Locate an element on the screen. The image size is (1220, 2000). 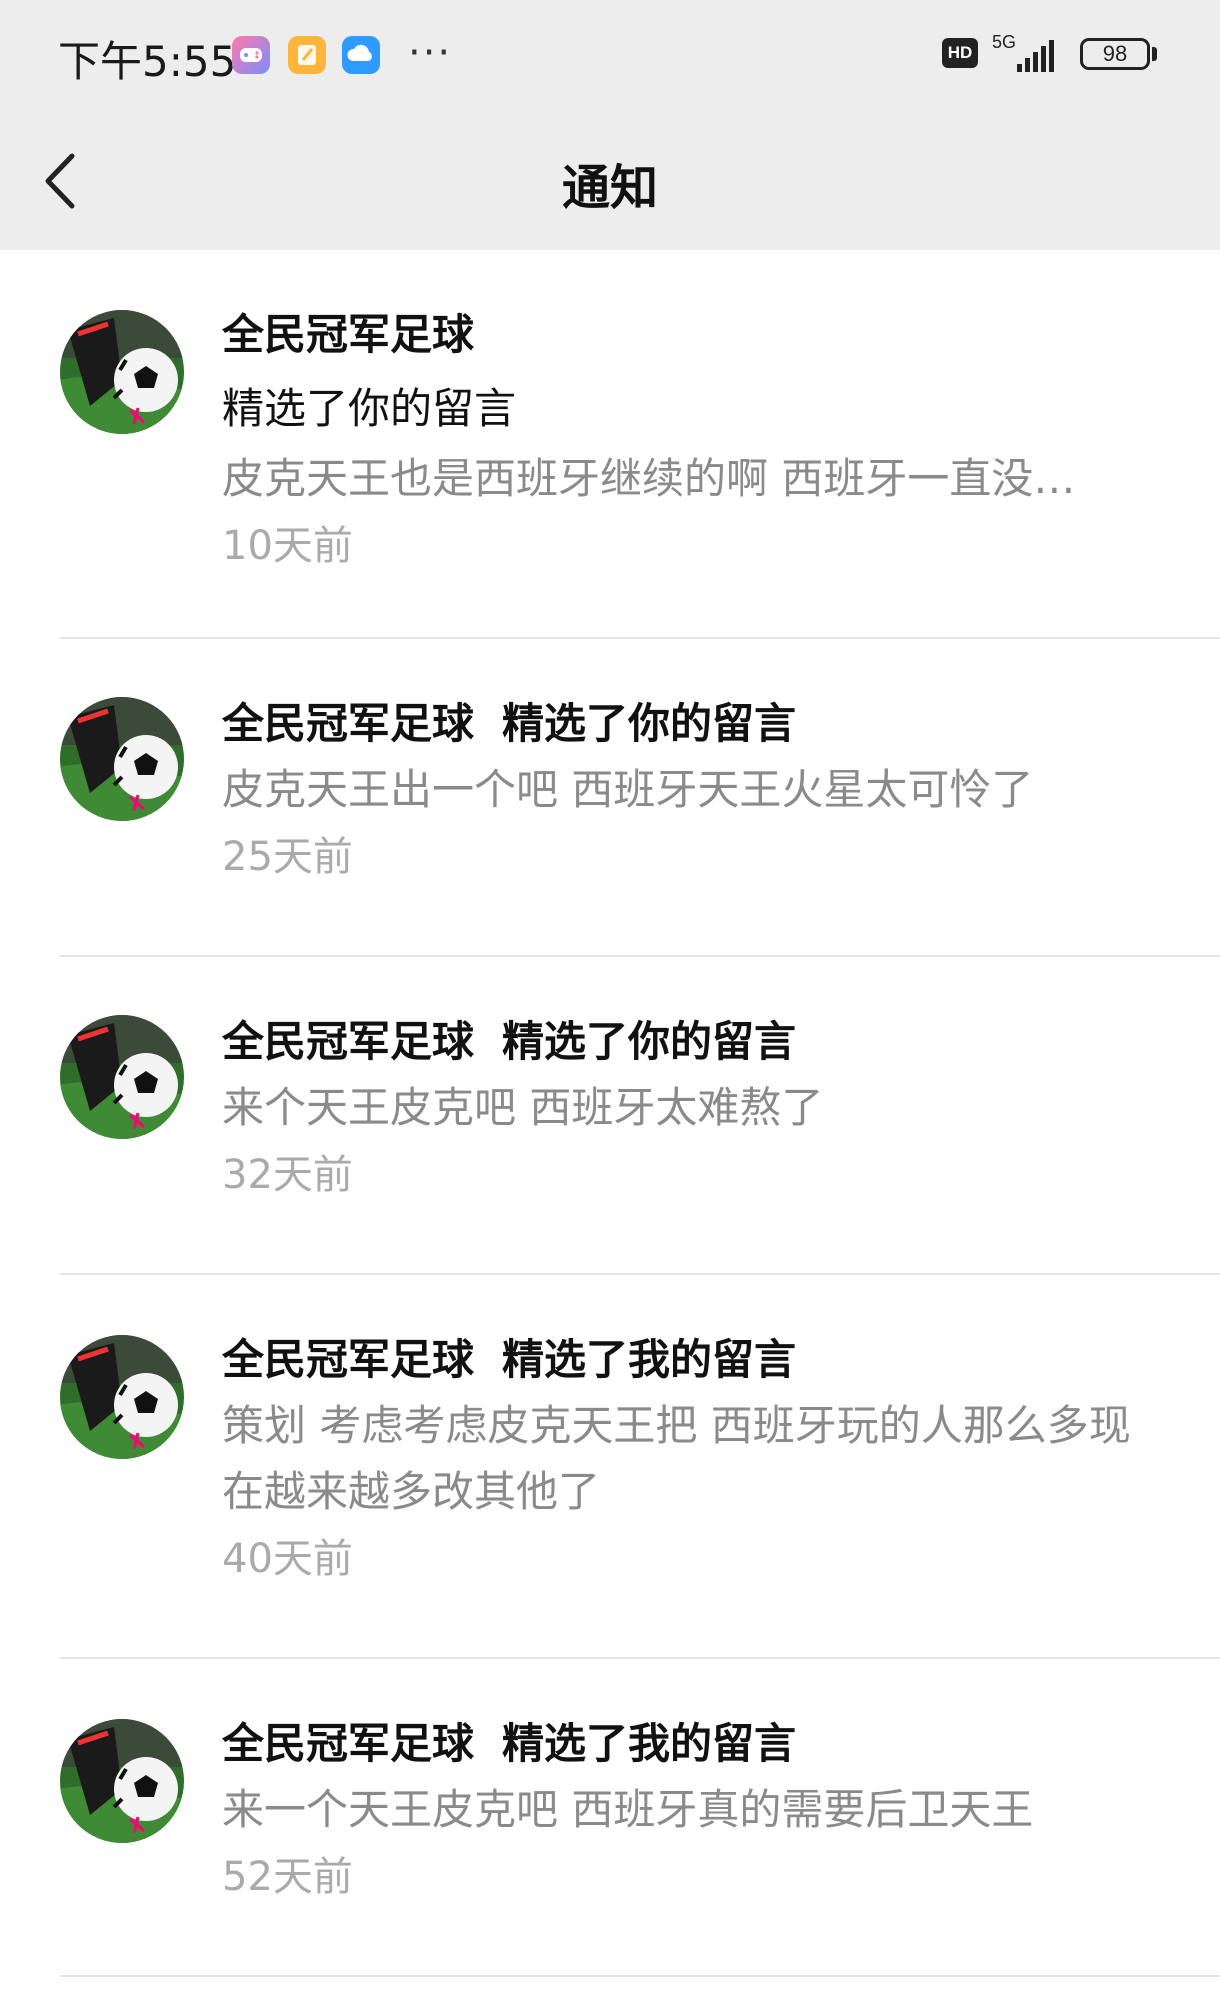
cloud-app-icon is located at coordinates (361, 55).